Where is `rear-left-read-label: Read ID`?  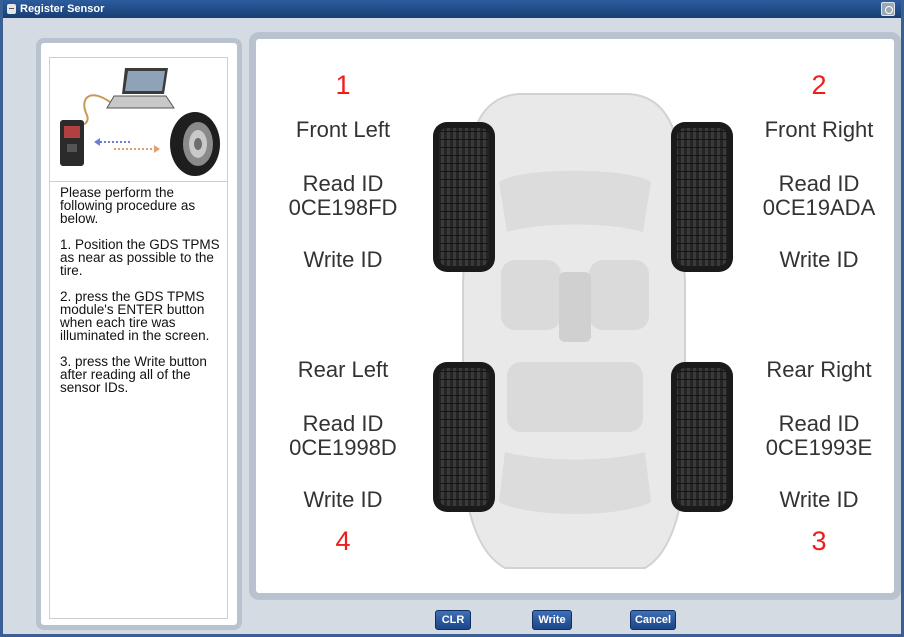 rear-left-read-label: Read ID is located at coordinates (343, 423).